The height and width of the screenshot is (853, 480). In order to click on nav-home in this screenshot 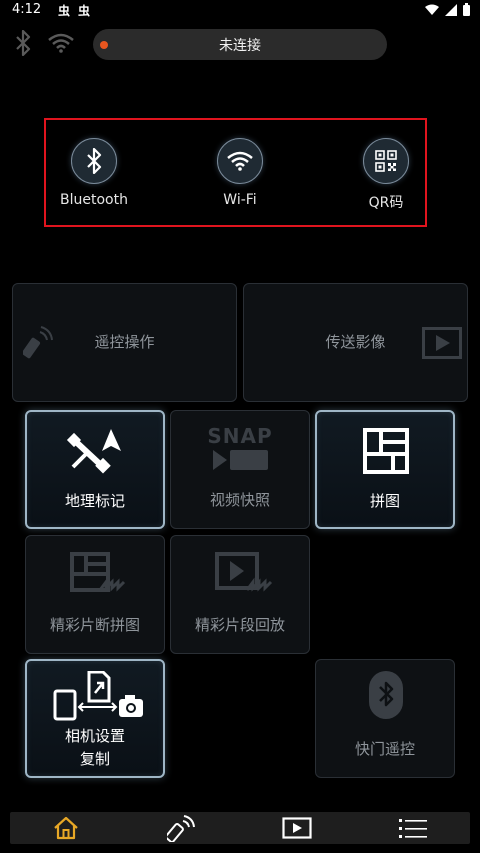, I will do `click(66, 828)`.